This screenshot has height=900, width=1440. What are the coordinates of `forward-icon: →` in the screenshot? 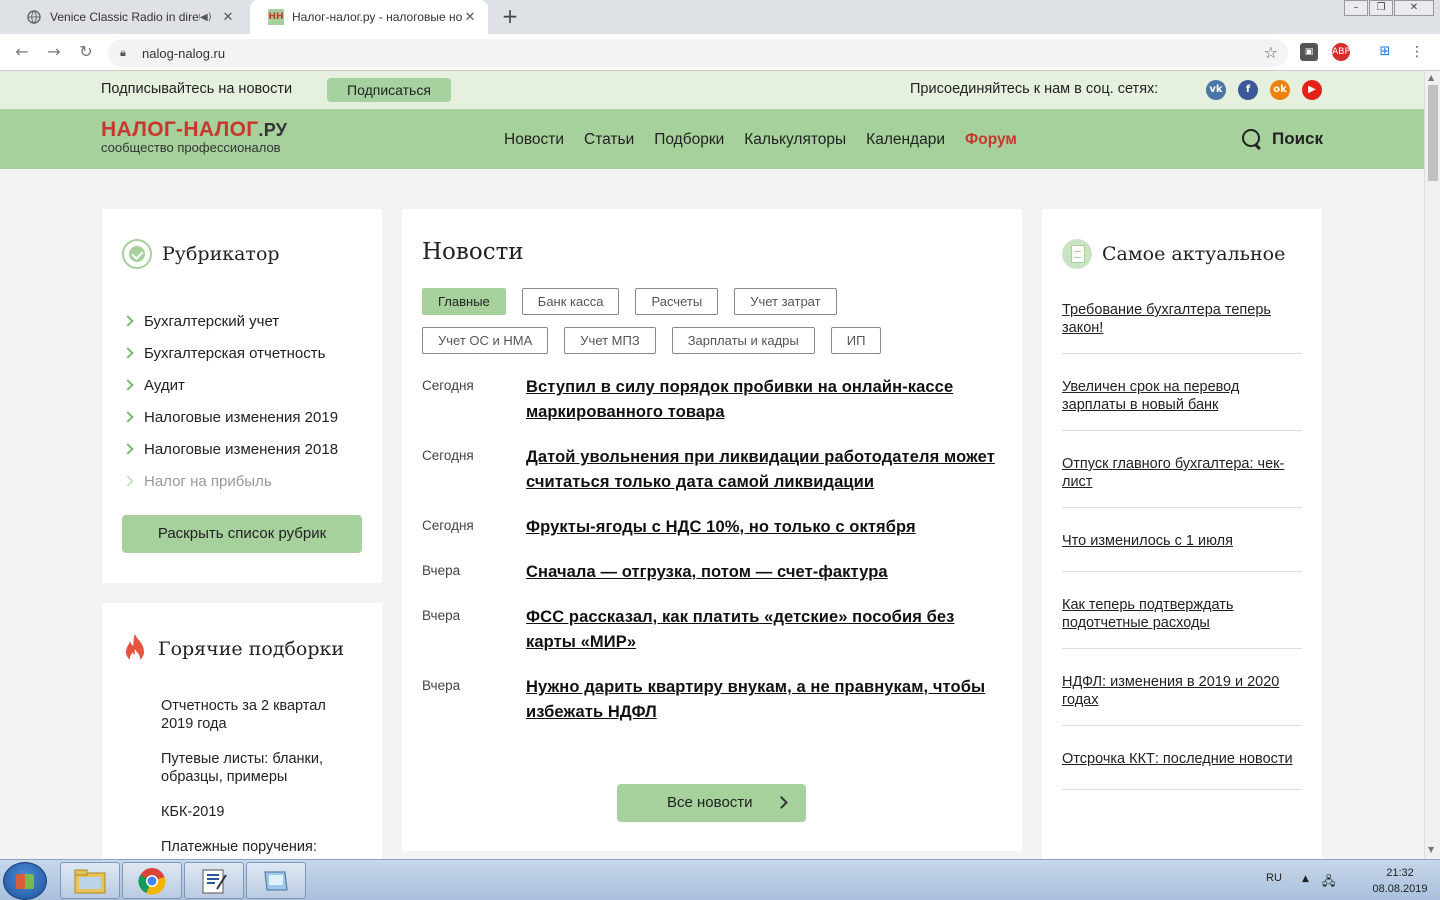 It's located at (54, 52).